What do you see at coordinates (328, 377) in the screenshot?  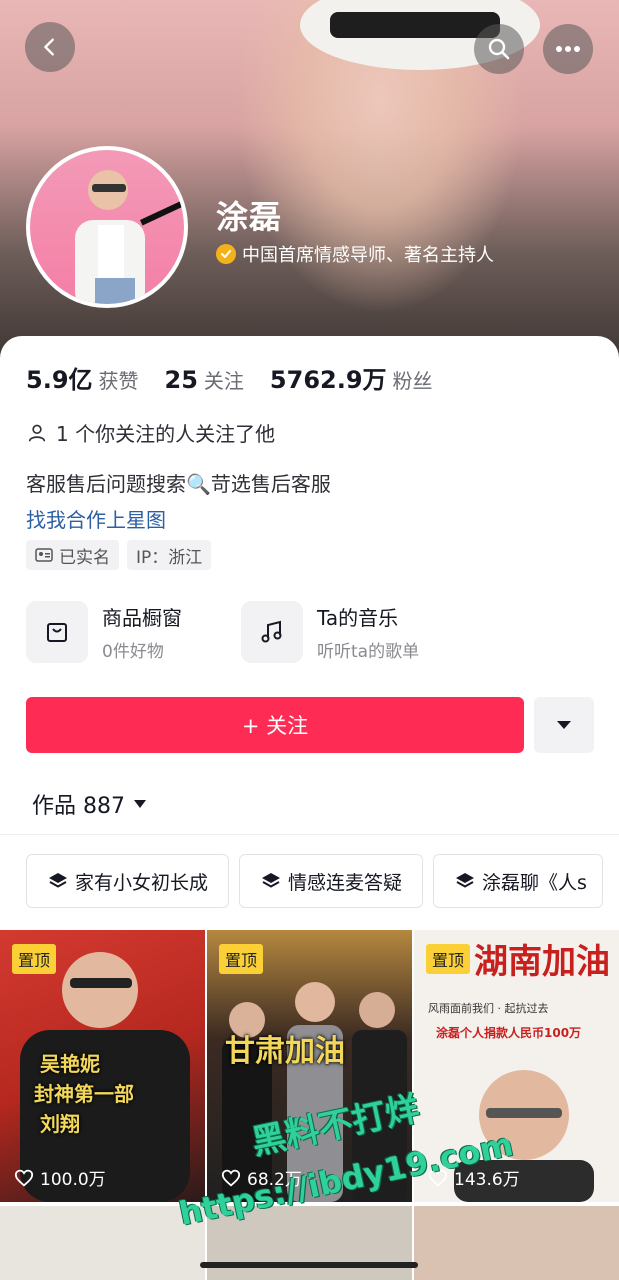 I see `followers-count: 5762.9万` at bounding box center [328, 377].